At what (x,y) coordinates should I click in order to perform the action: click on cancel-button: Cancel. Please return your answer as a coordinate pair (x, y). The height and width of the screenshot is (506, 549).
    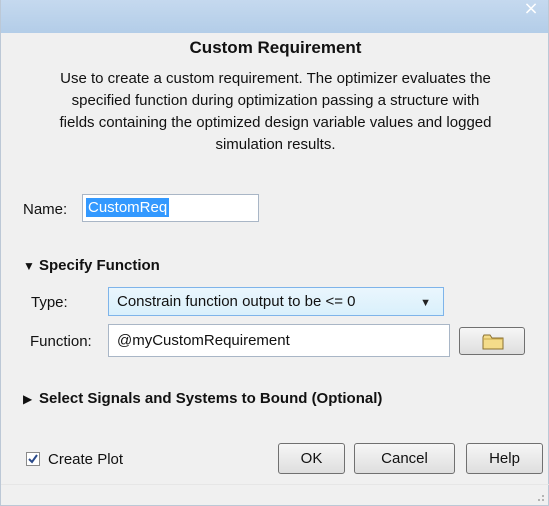
    Looking at the image, I should click on (404, 458).